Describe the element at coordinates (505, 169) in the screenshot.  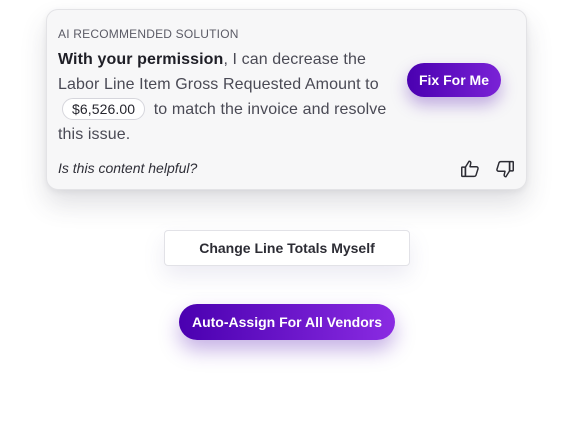
I see `thumbs-down-icon` at that location.